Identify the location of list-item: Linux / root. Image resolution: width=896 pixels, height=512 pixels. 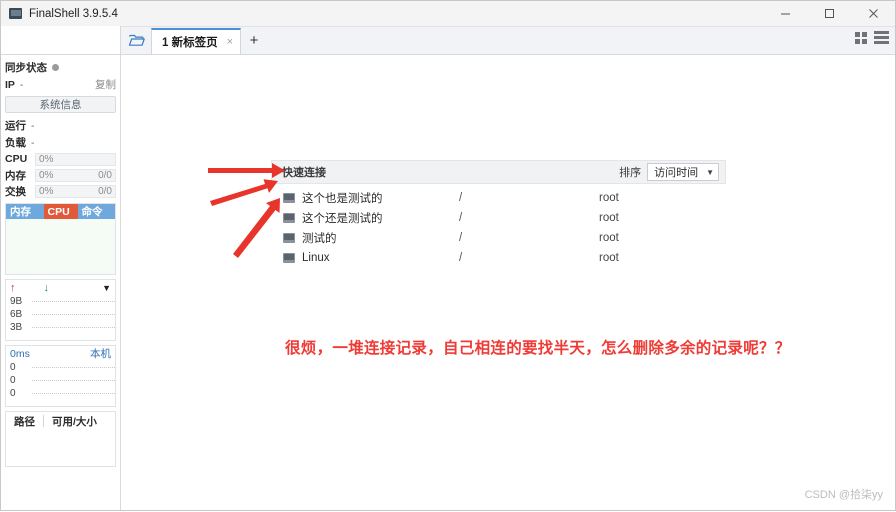
(498, 258).